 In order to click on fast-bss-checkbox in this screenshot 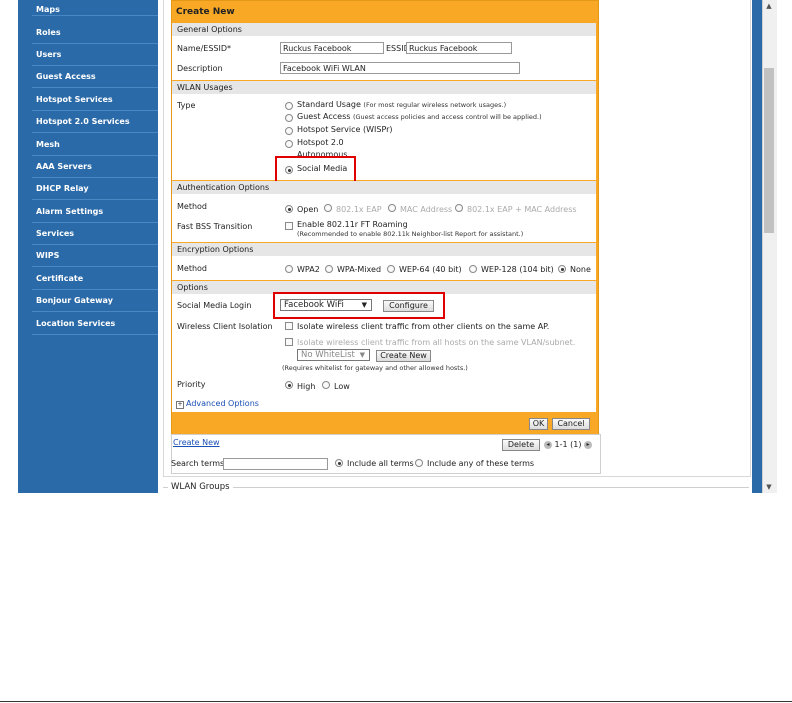, I will do `click(289, 226)`.